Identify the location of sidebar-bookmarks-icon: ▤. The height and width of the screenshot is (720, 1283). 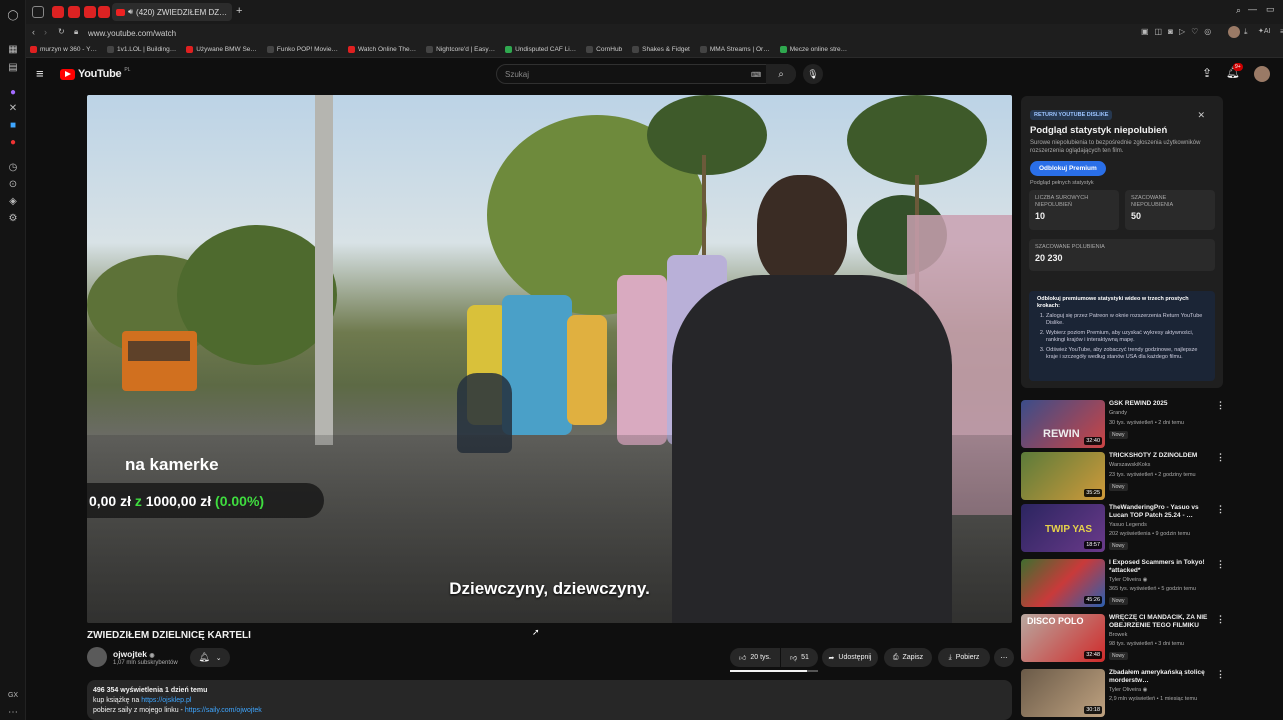
(13, 67).